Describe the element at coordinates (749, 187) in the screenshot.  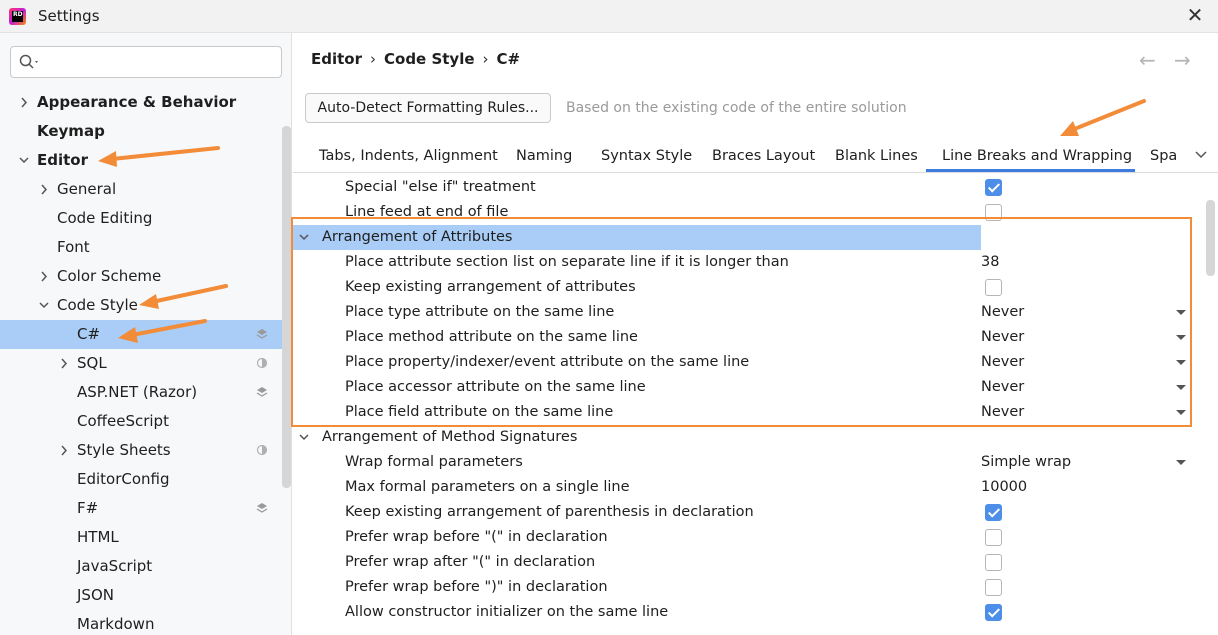
I see `setting-row: Special "else if" treatment` at that location.